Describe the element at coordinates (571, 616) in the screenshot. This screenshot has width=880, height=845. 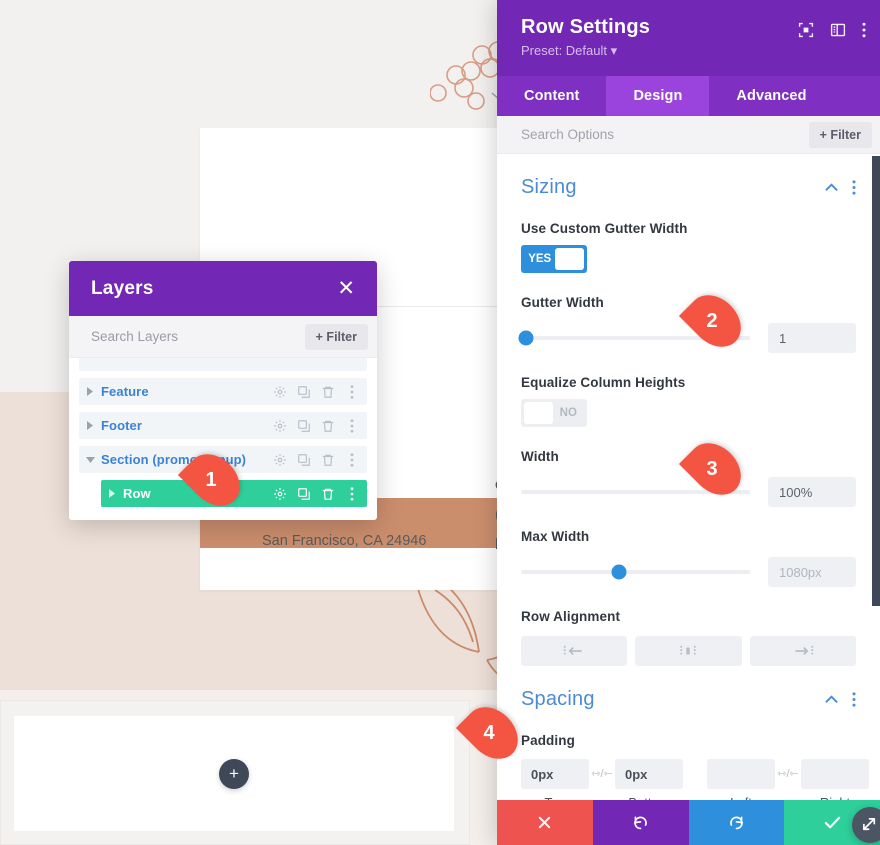
I see `row-alignment-label: Row Alignment` at that location.